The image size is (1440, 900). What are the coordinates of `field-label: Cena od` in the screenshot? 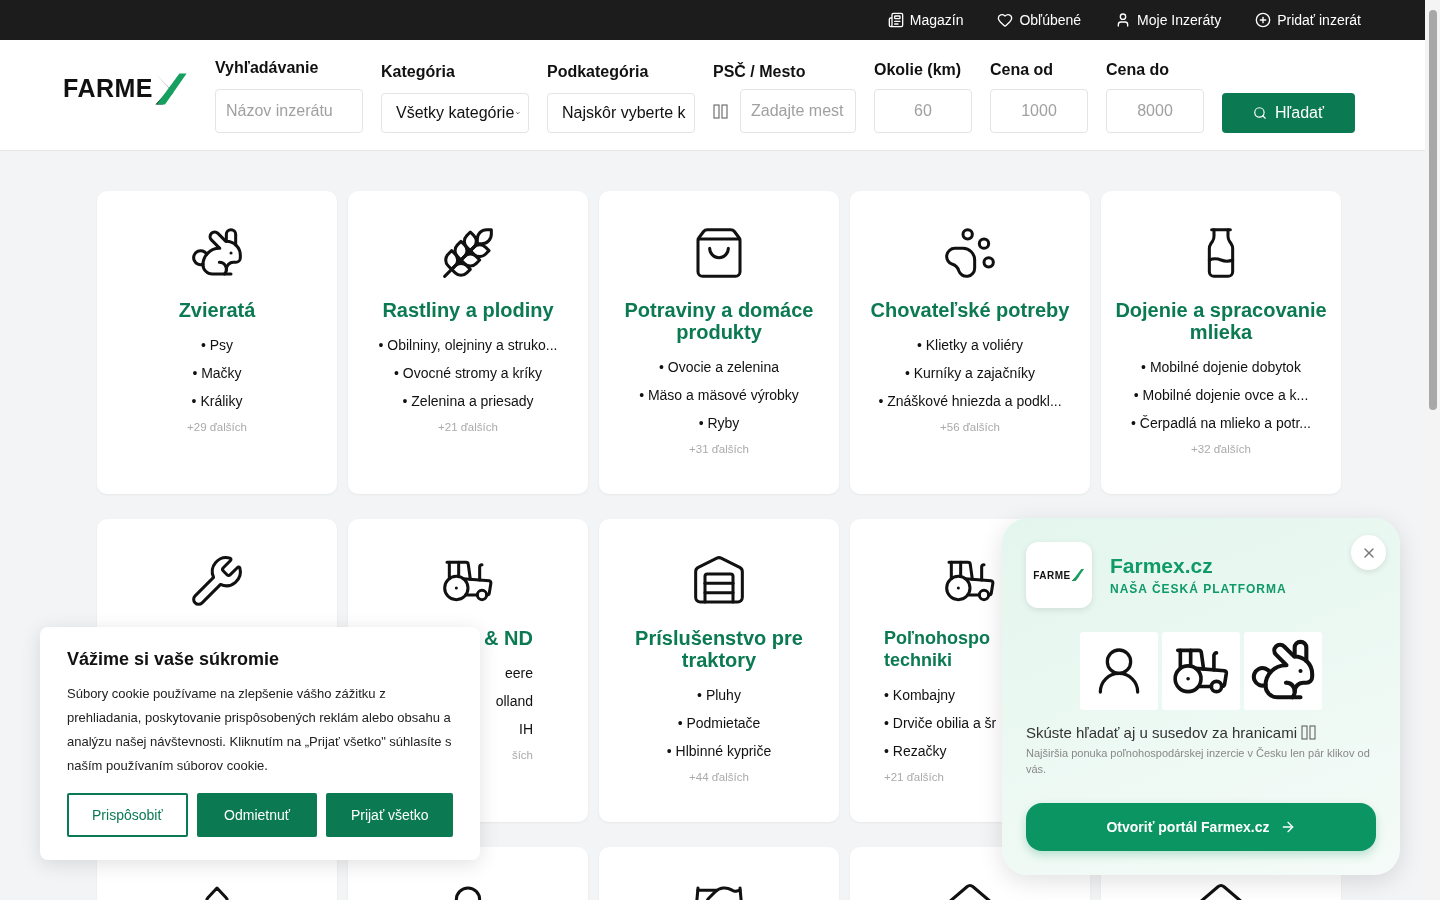 It's located at (1022, 70).